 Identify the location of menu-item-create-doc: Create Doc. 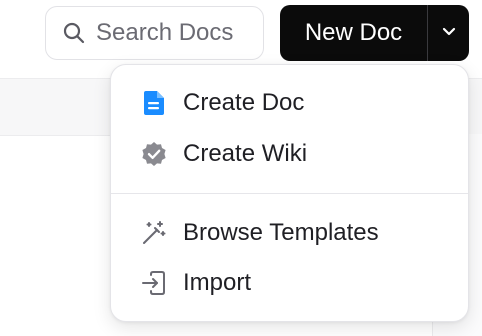
(289, 103).